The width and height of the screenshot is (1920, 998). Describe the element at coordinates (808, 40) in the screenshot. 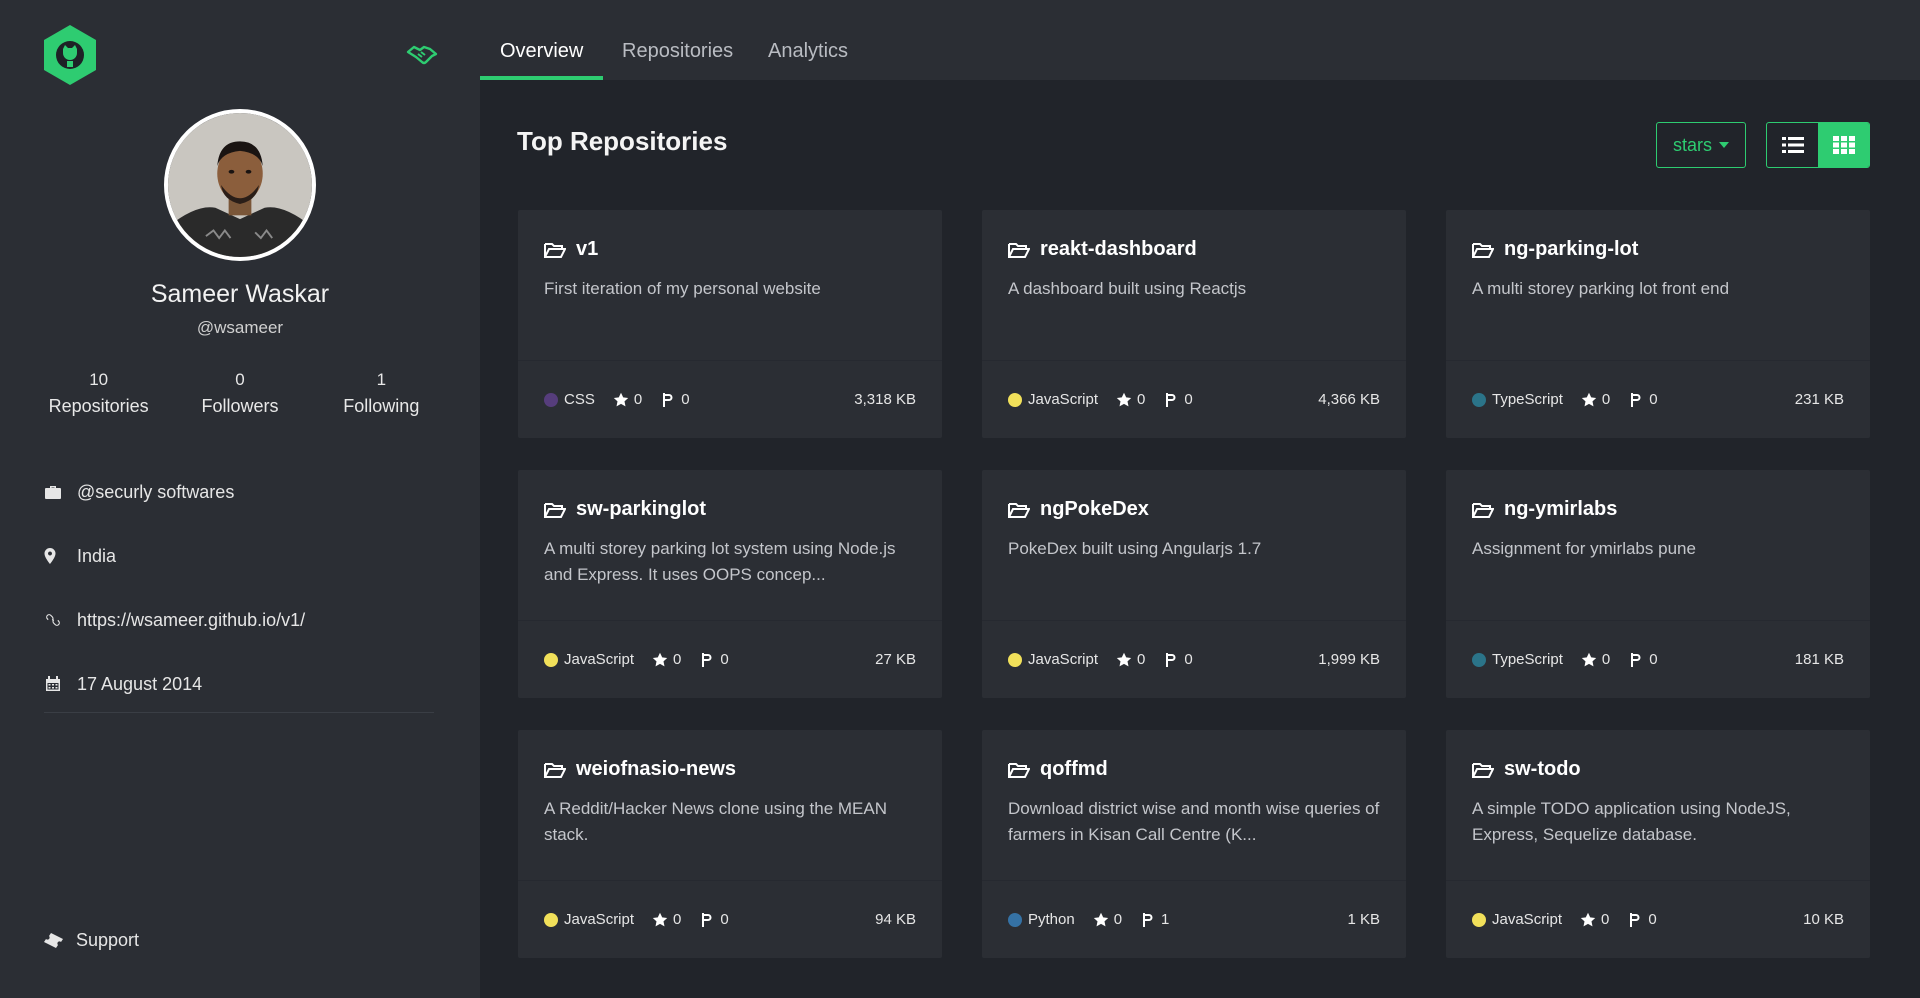

I see `tab-analytics: Analytics` at that location.